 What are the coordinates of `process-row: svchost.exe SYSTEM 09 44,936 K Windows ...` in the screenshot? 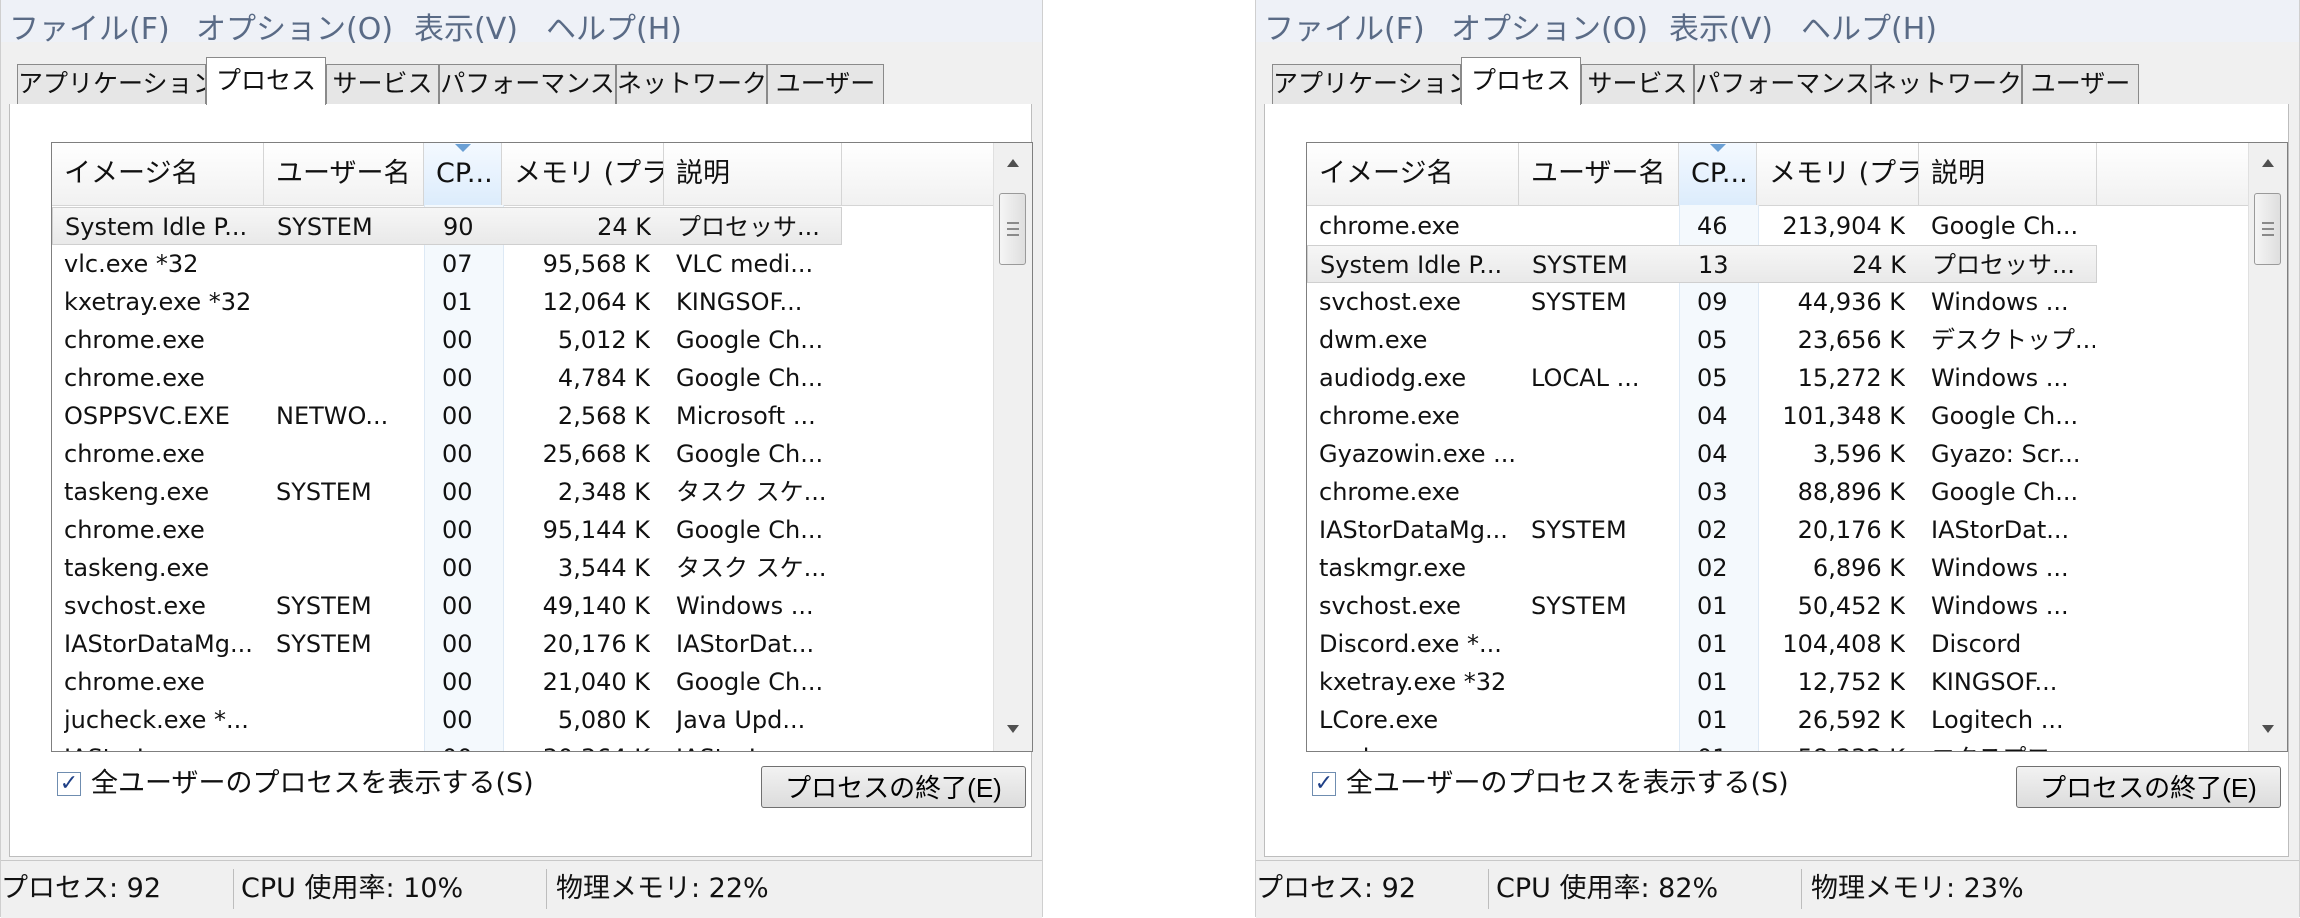 It's located at (1702, 302).